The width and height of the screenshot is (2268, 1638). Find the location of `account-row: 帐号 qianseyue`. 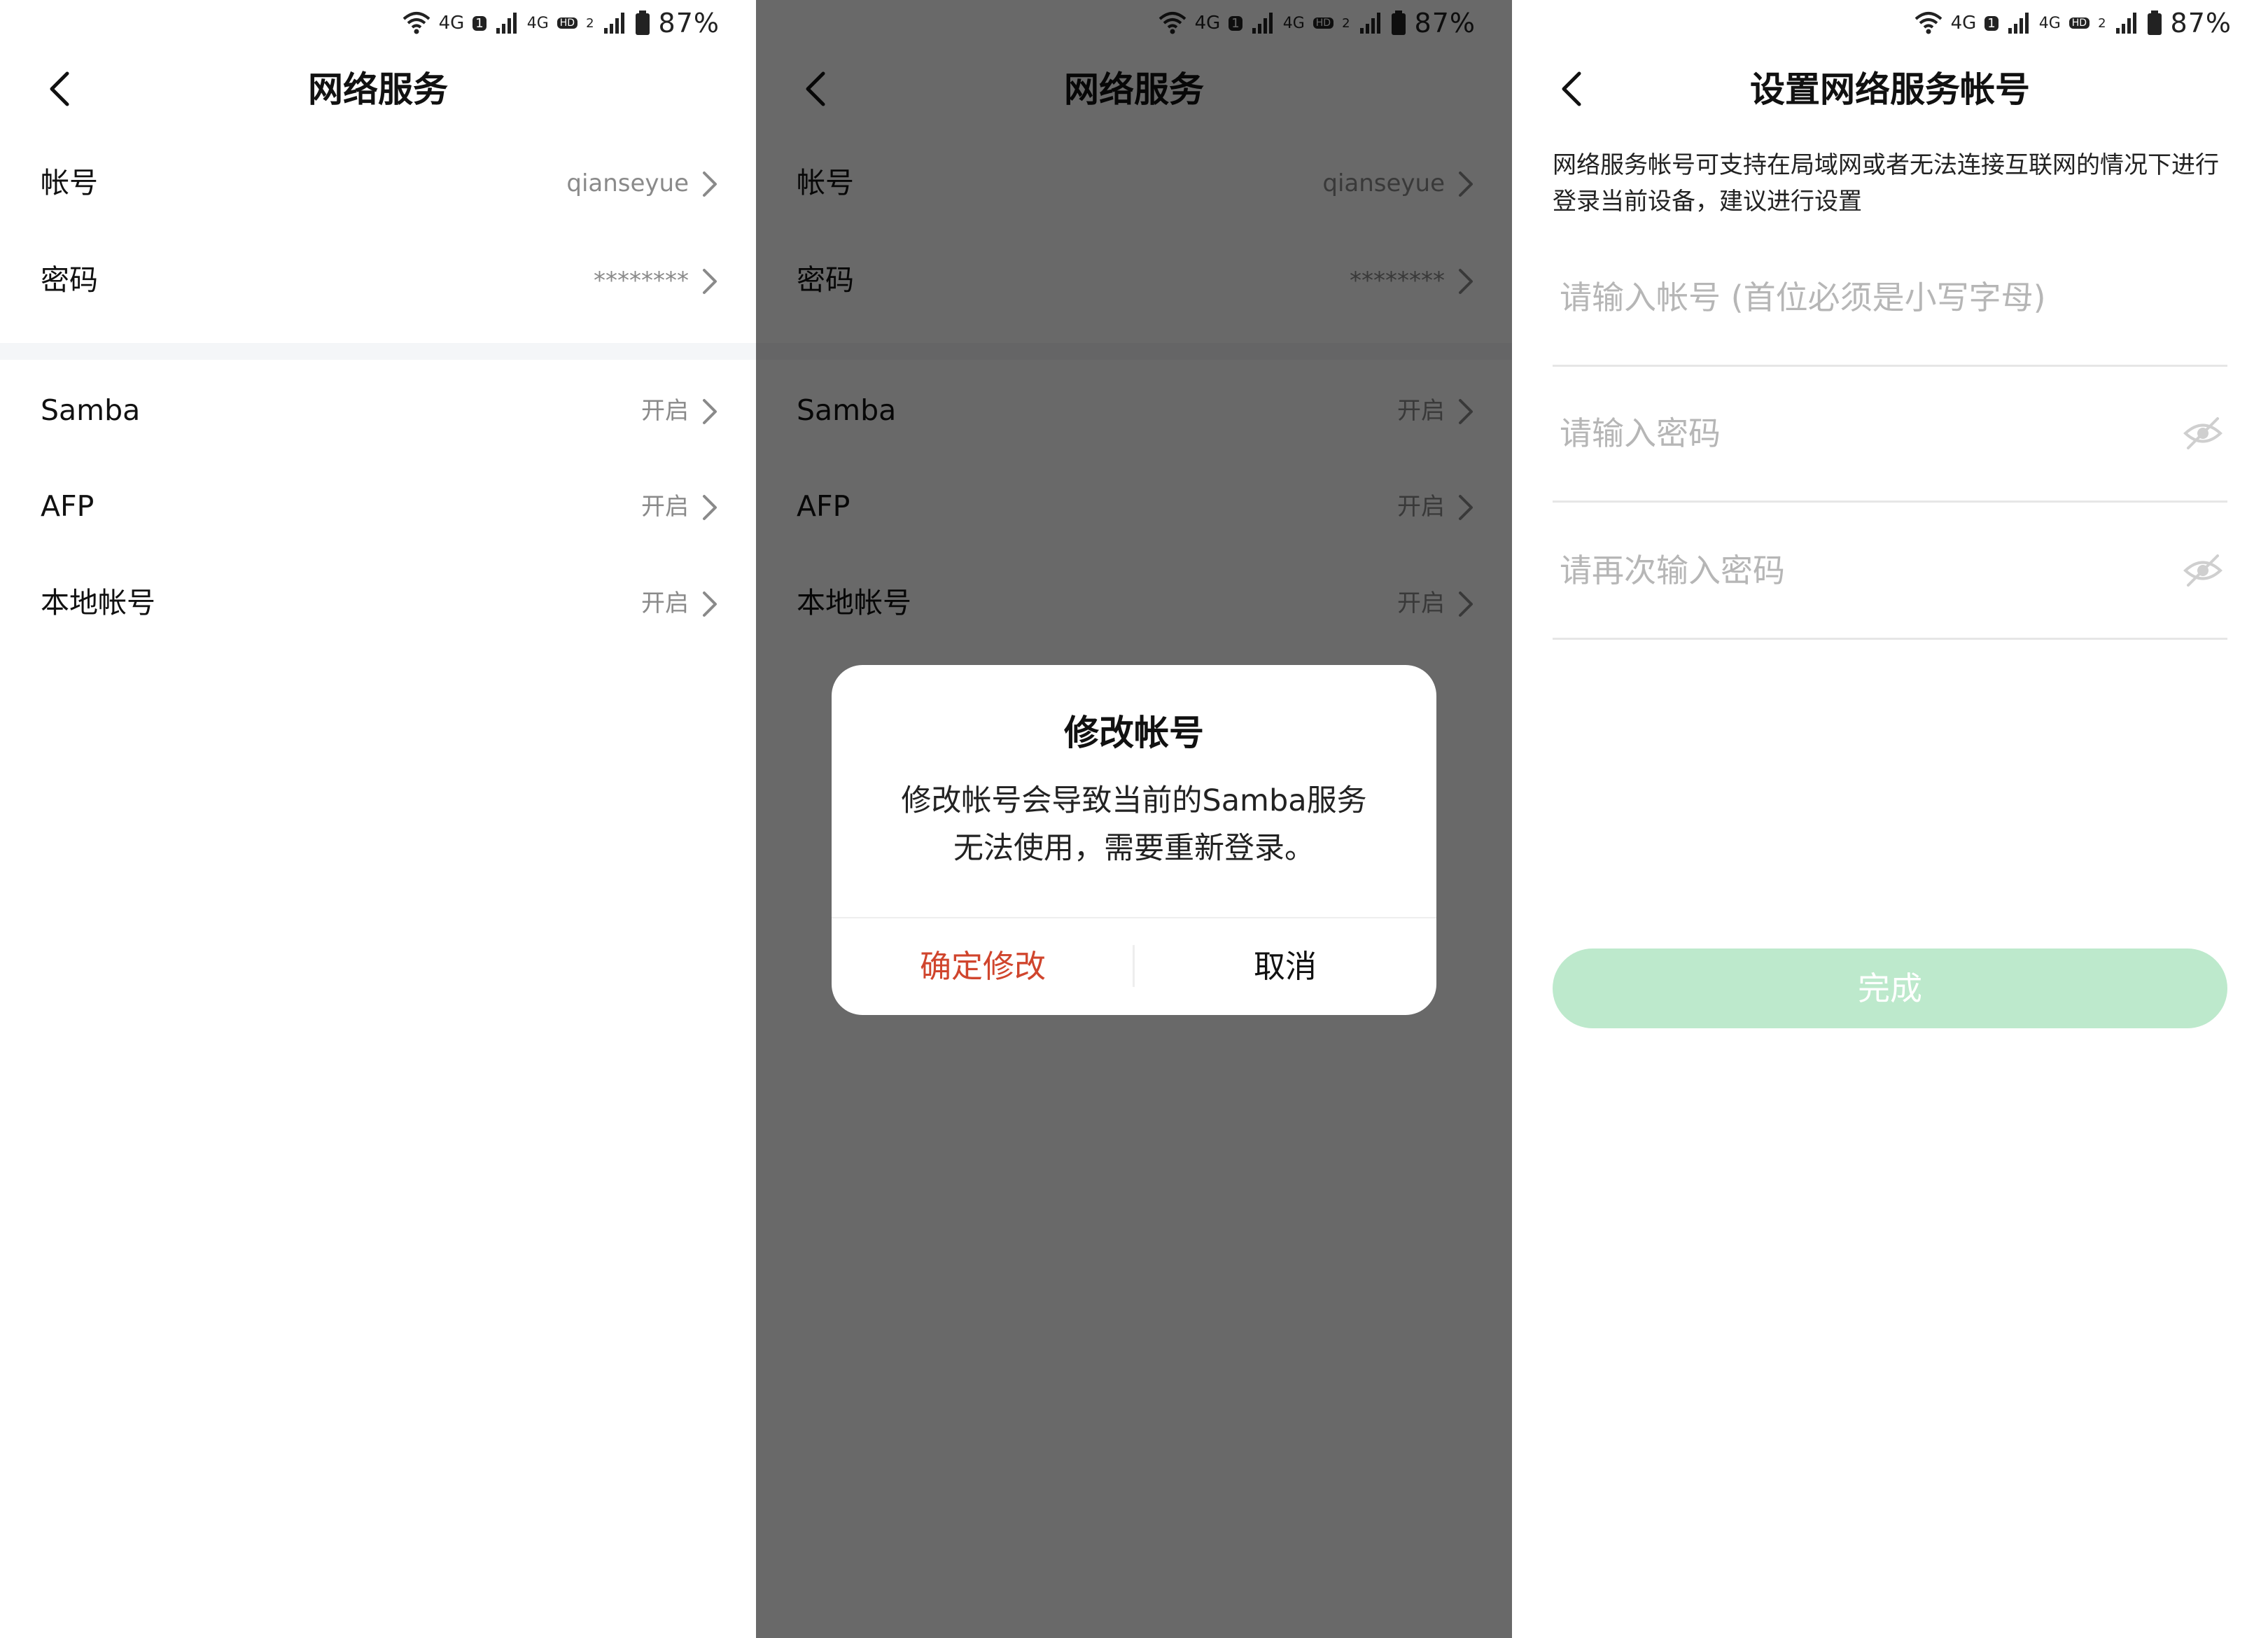

account-row: 帐号 qianseyue is located at coordinates (378, 183).